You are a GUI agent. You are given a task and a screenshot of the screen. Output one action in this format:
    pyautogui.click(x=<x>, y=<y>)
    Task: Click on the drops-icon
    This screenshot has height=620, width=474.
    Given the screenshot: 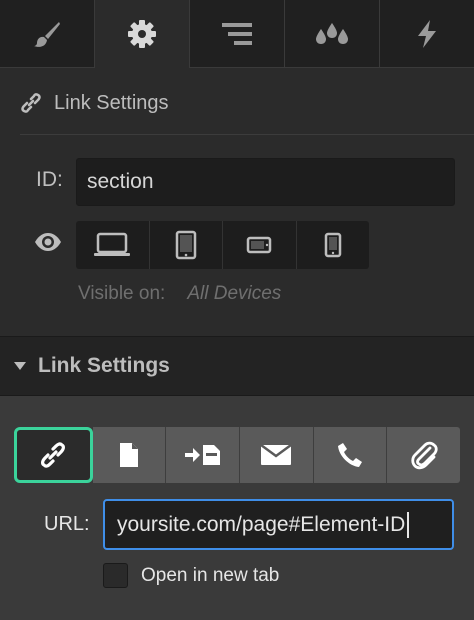 What is the action you would take?
    pyautogui.click(x=332, y=33)
    